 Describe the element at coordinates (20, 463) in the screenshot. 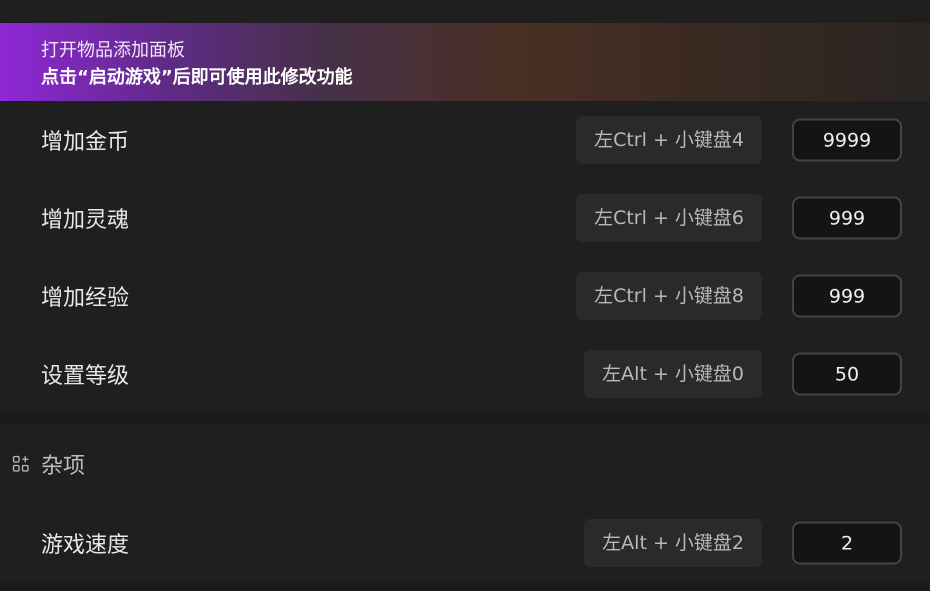

I see `apps-add-icon` at that location.